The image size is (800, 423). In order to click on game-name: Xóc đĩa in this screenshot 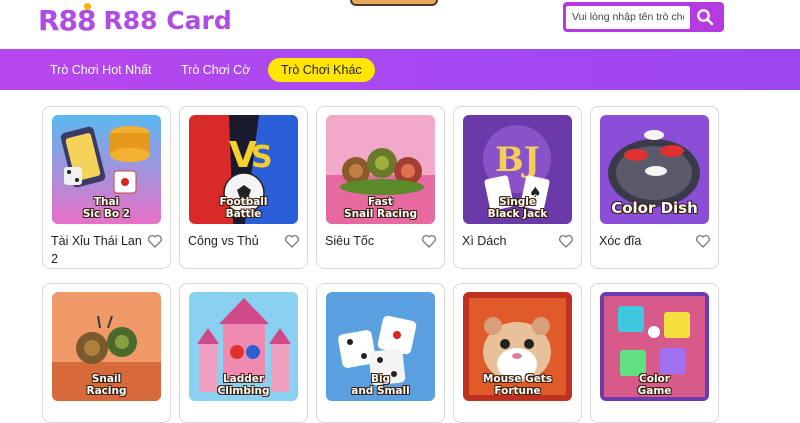, I will do `click(620, 241)`.